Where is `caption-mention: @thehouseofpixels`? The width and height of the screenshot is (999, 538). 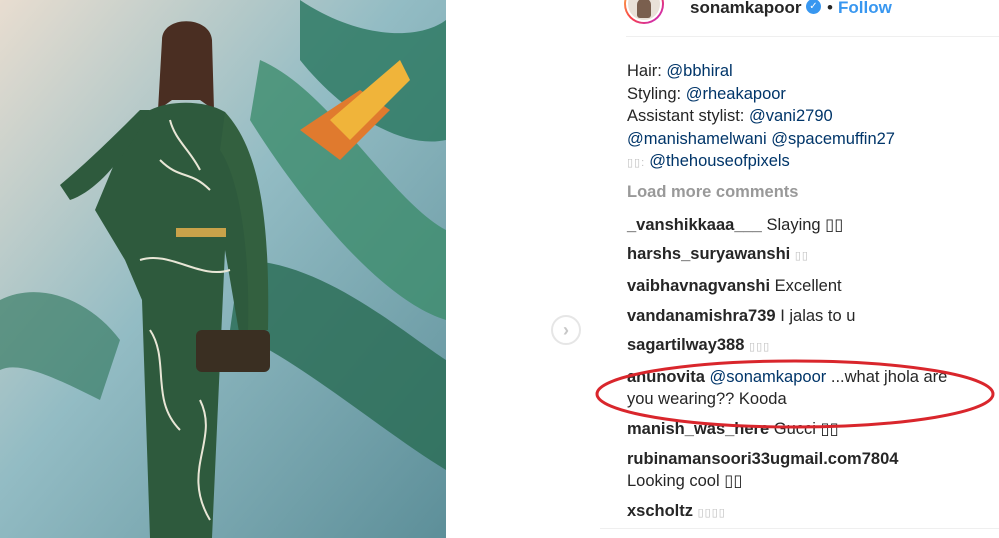 caption-mention: @thehouseofpixels is located at coordinates (719, 161).